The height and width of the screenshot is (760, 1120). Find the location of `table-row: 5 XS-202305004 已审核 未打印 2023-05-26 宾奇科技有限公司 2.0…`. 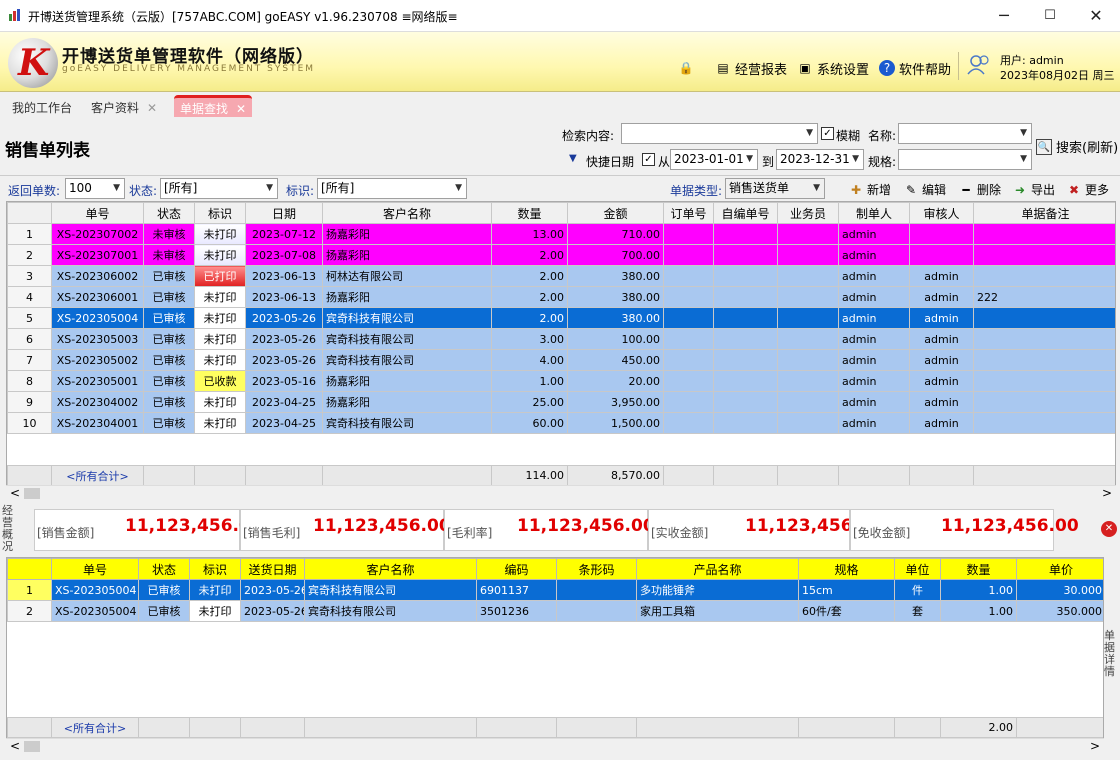

table-row: 5 XS-202305004 已审核 未打印 2023-05-26 宾奇科技有限公司 2.0… is located at coordinates (561, 318).